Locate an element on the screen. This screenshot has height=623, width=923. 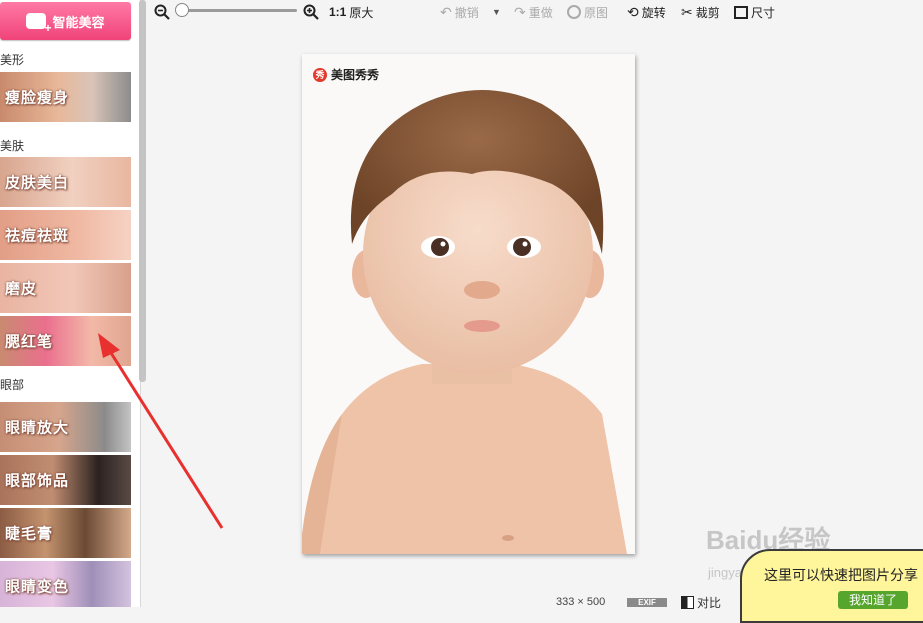
zoom-out-button is located at coordinates (162, 12).